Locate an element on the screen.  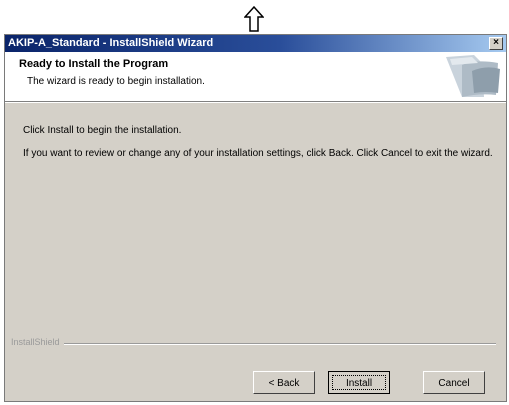
back-button: < Back is located at coordinates (284, 382).